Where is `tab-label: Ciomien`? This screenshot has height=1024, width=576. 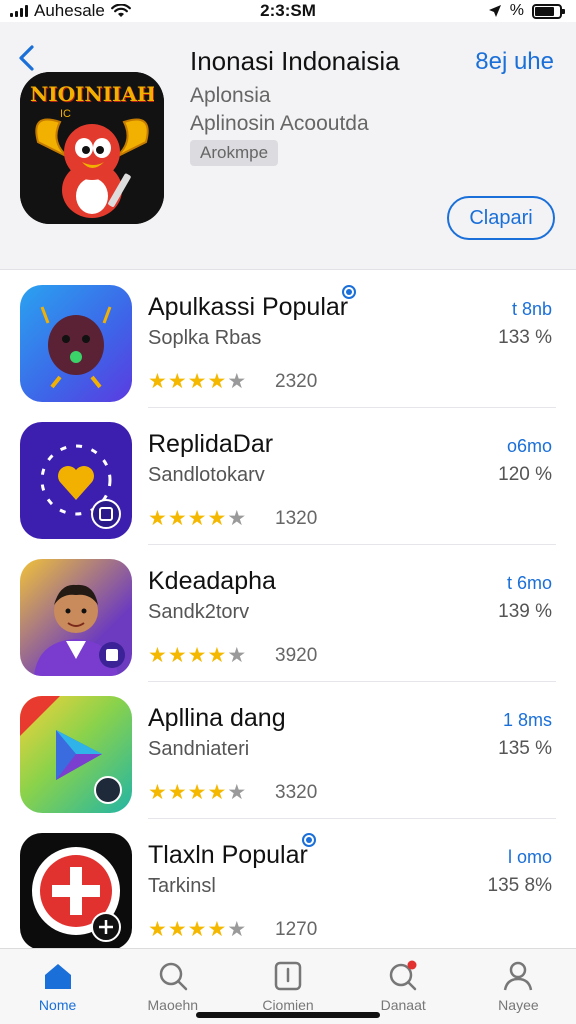 tab-label: Ciomien is located at coordinates (288, 1005).